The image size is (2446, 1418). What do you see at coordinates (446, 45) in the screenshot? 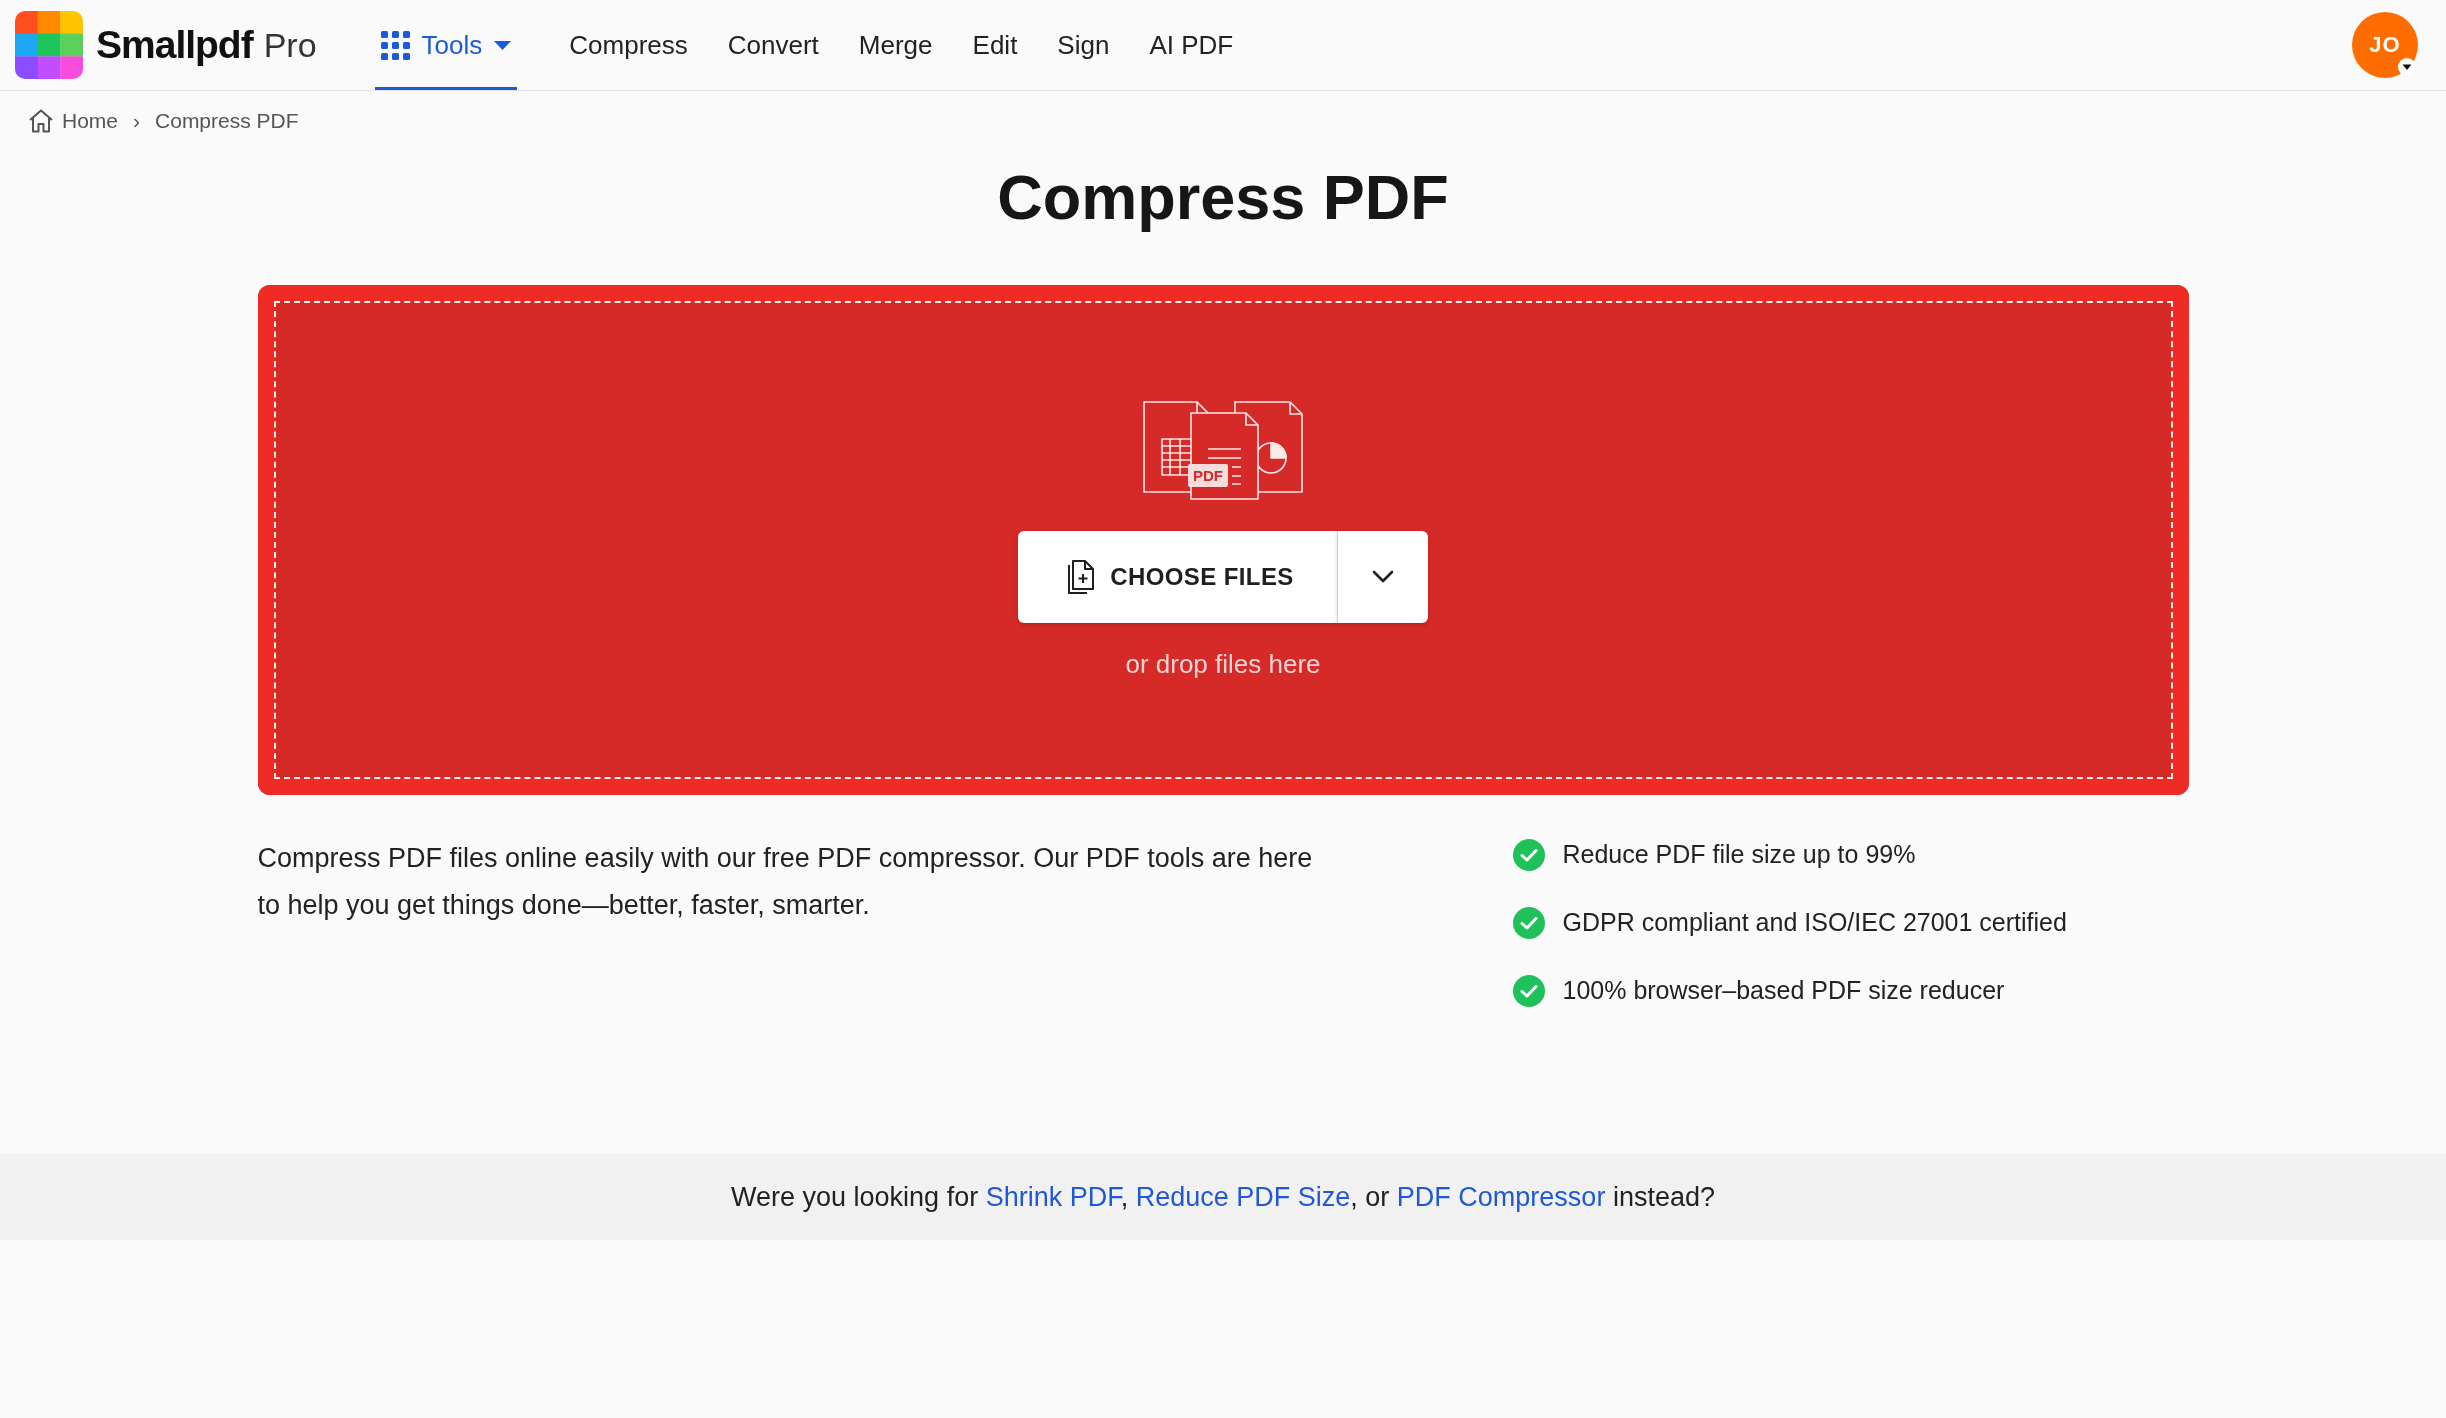
I see `tools-menu-tab: Tools` at bounding box center [446, 45].